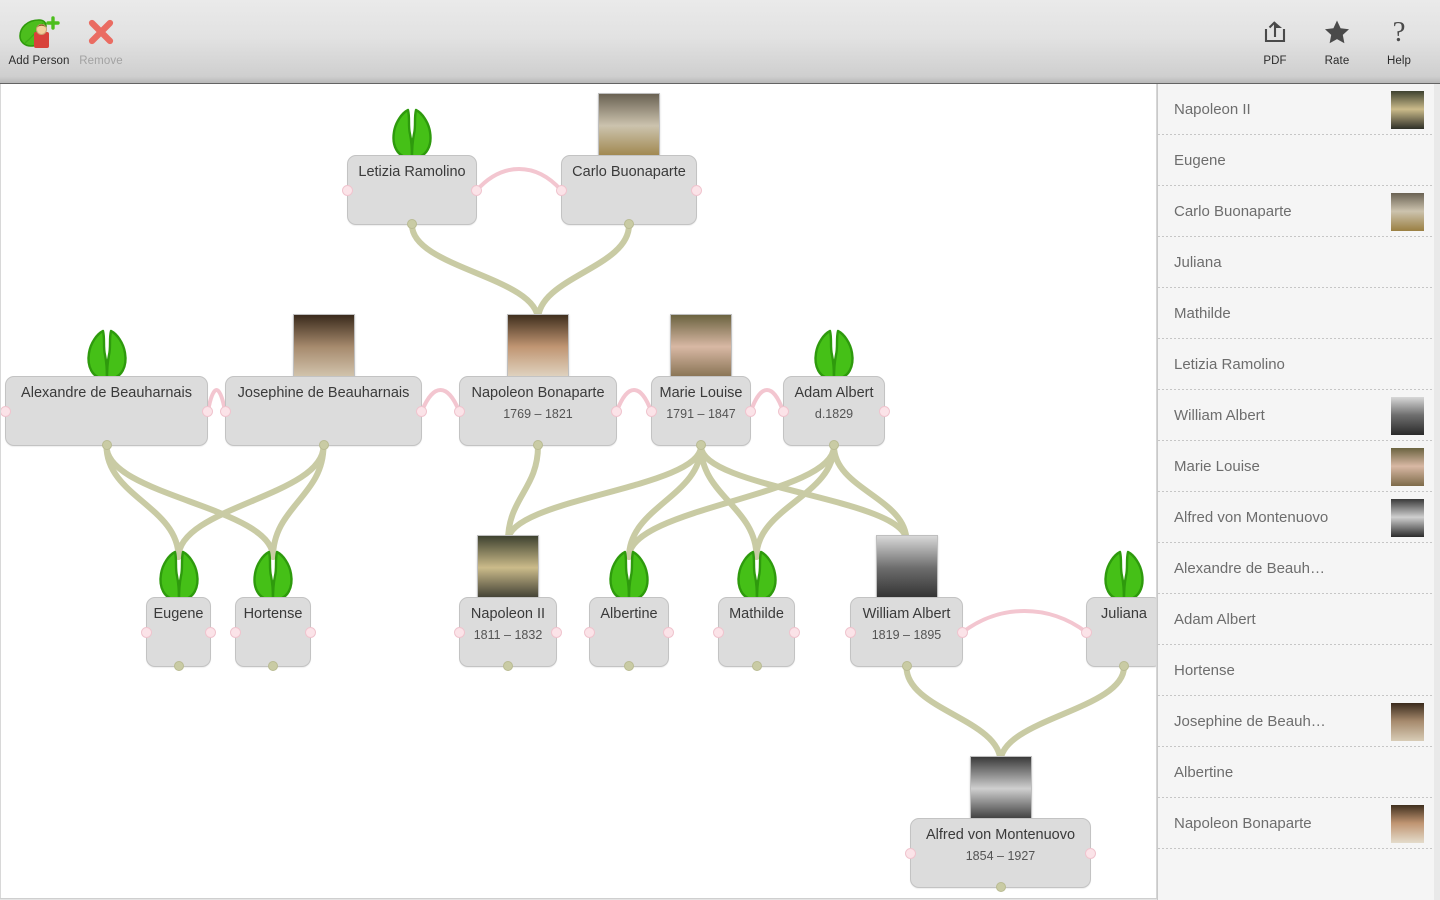 The image size is (1440, 900). Describe the element at coordinates (701, 413) in the screenshot. I see `person-card: Marie Louise 1791 – 1847` at that location.